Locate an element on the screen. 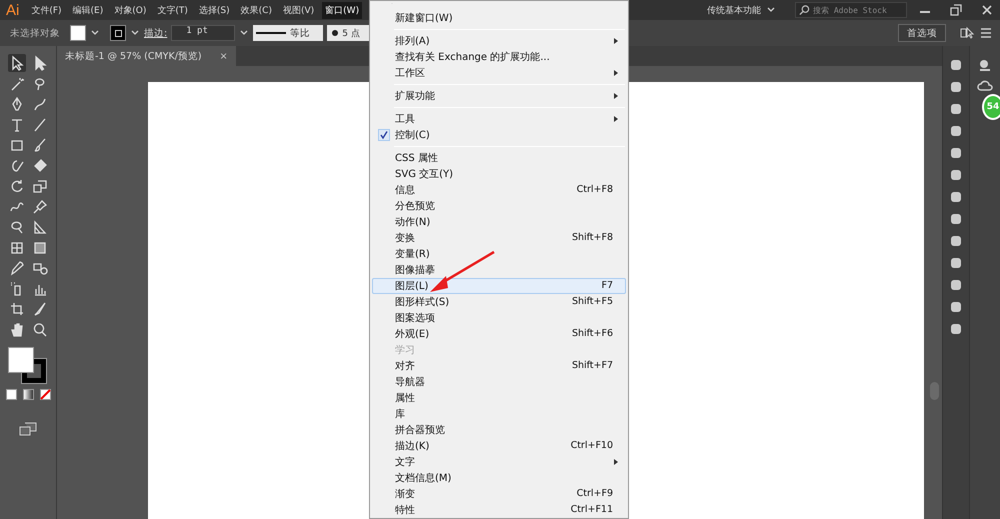 The height and width of the screenshot is (519, 1000). menu-item: 文字(T) is located at coordinates (172, 10).